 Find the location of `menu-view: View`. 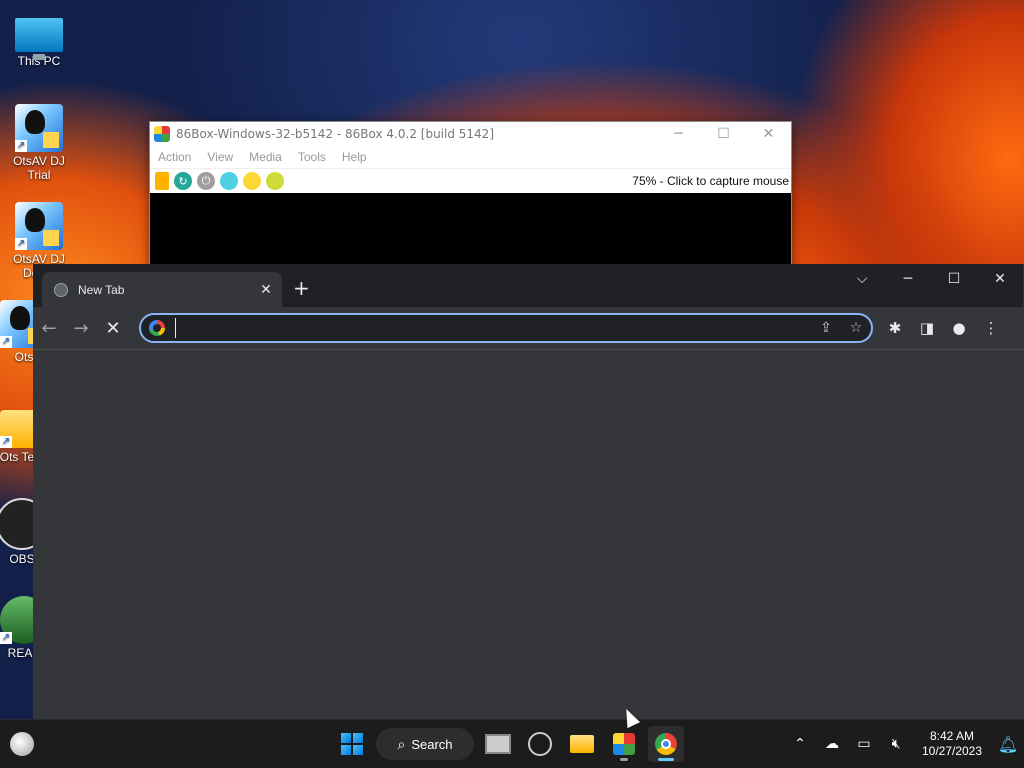

menu-view: View is located at coordinates (220, 157).